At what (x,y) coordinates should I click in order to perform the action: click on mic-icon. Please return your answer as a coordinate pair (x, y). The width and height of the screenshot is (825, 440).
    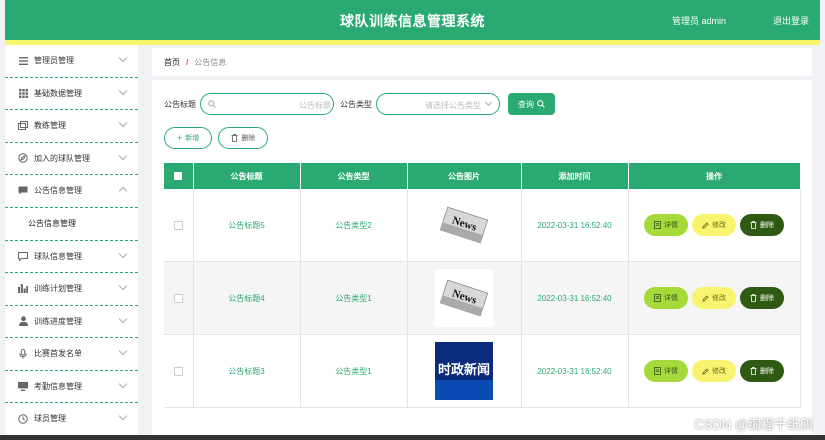
    Looking at the image, I should click on (23, 353).